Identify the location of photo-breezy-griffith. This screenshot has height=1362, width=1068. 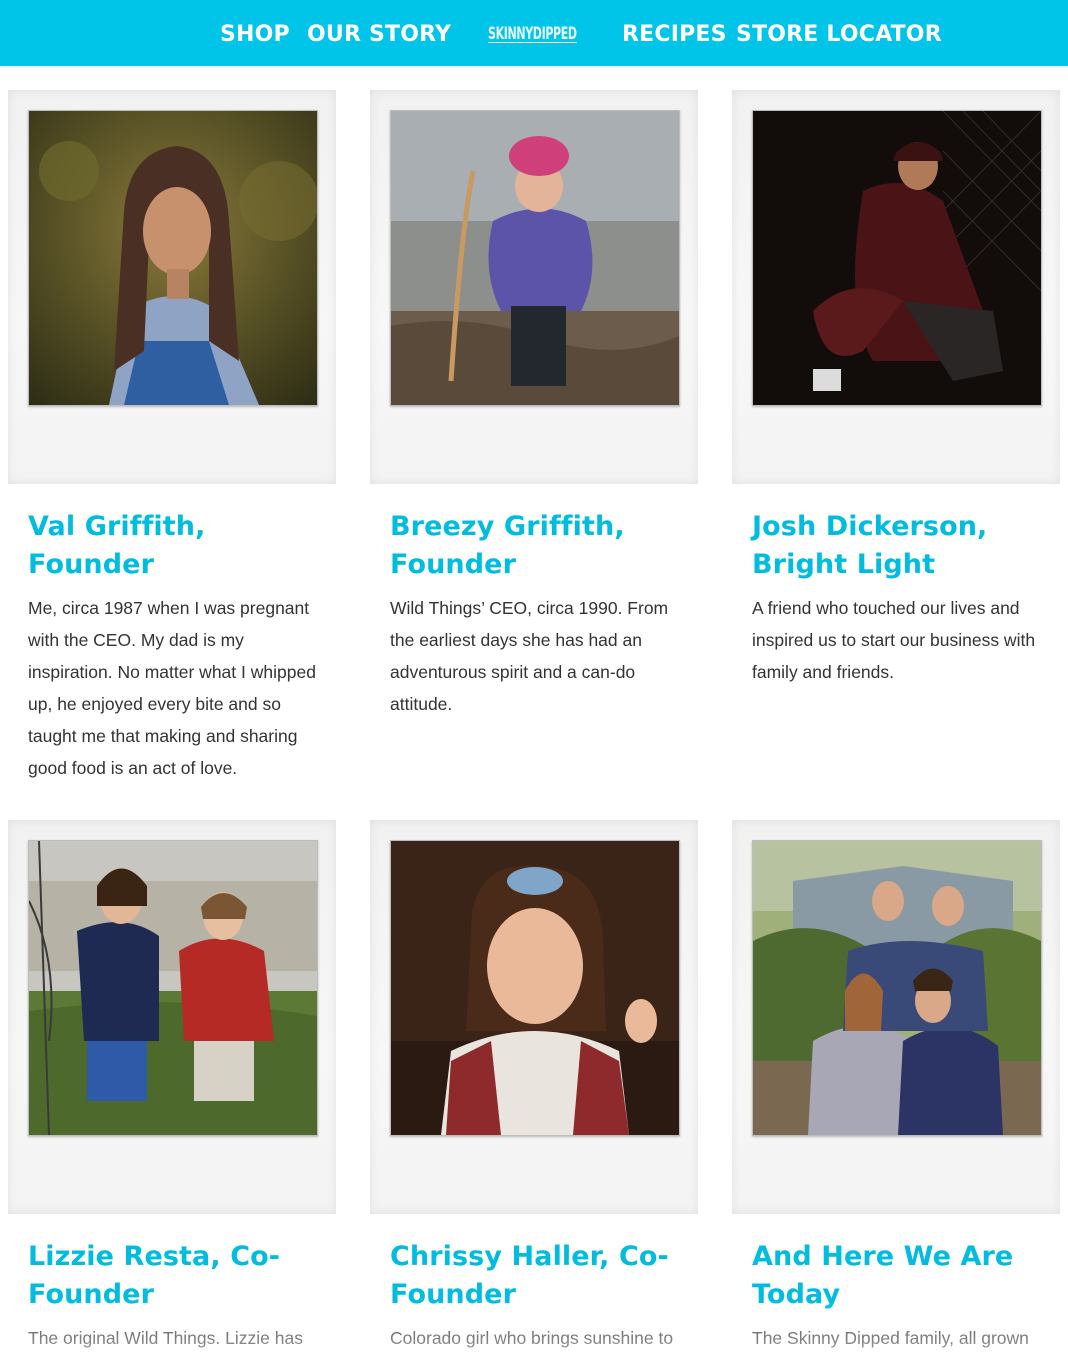
(535, 258).